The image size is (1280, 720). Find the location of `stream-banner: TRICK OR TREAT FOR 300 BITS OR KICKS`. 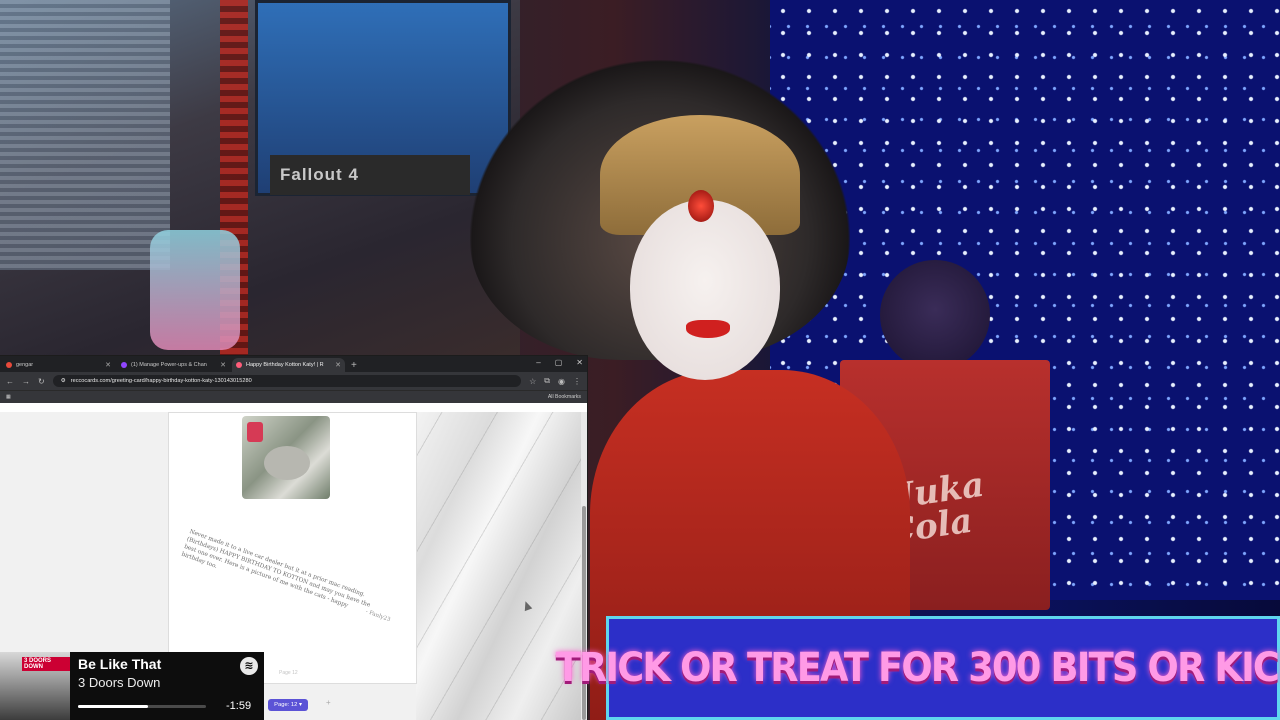

stream-banner: TRICK OR TREAT FOR 300 BITS OR KICKS is located at coordinates (918, 668).